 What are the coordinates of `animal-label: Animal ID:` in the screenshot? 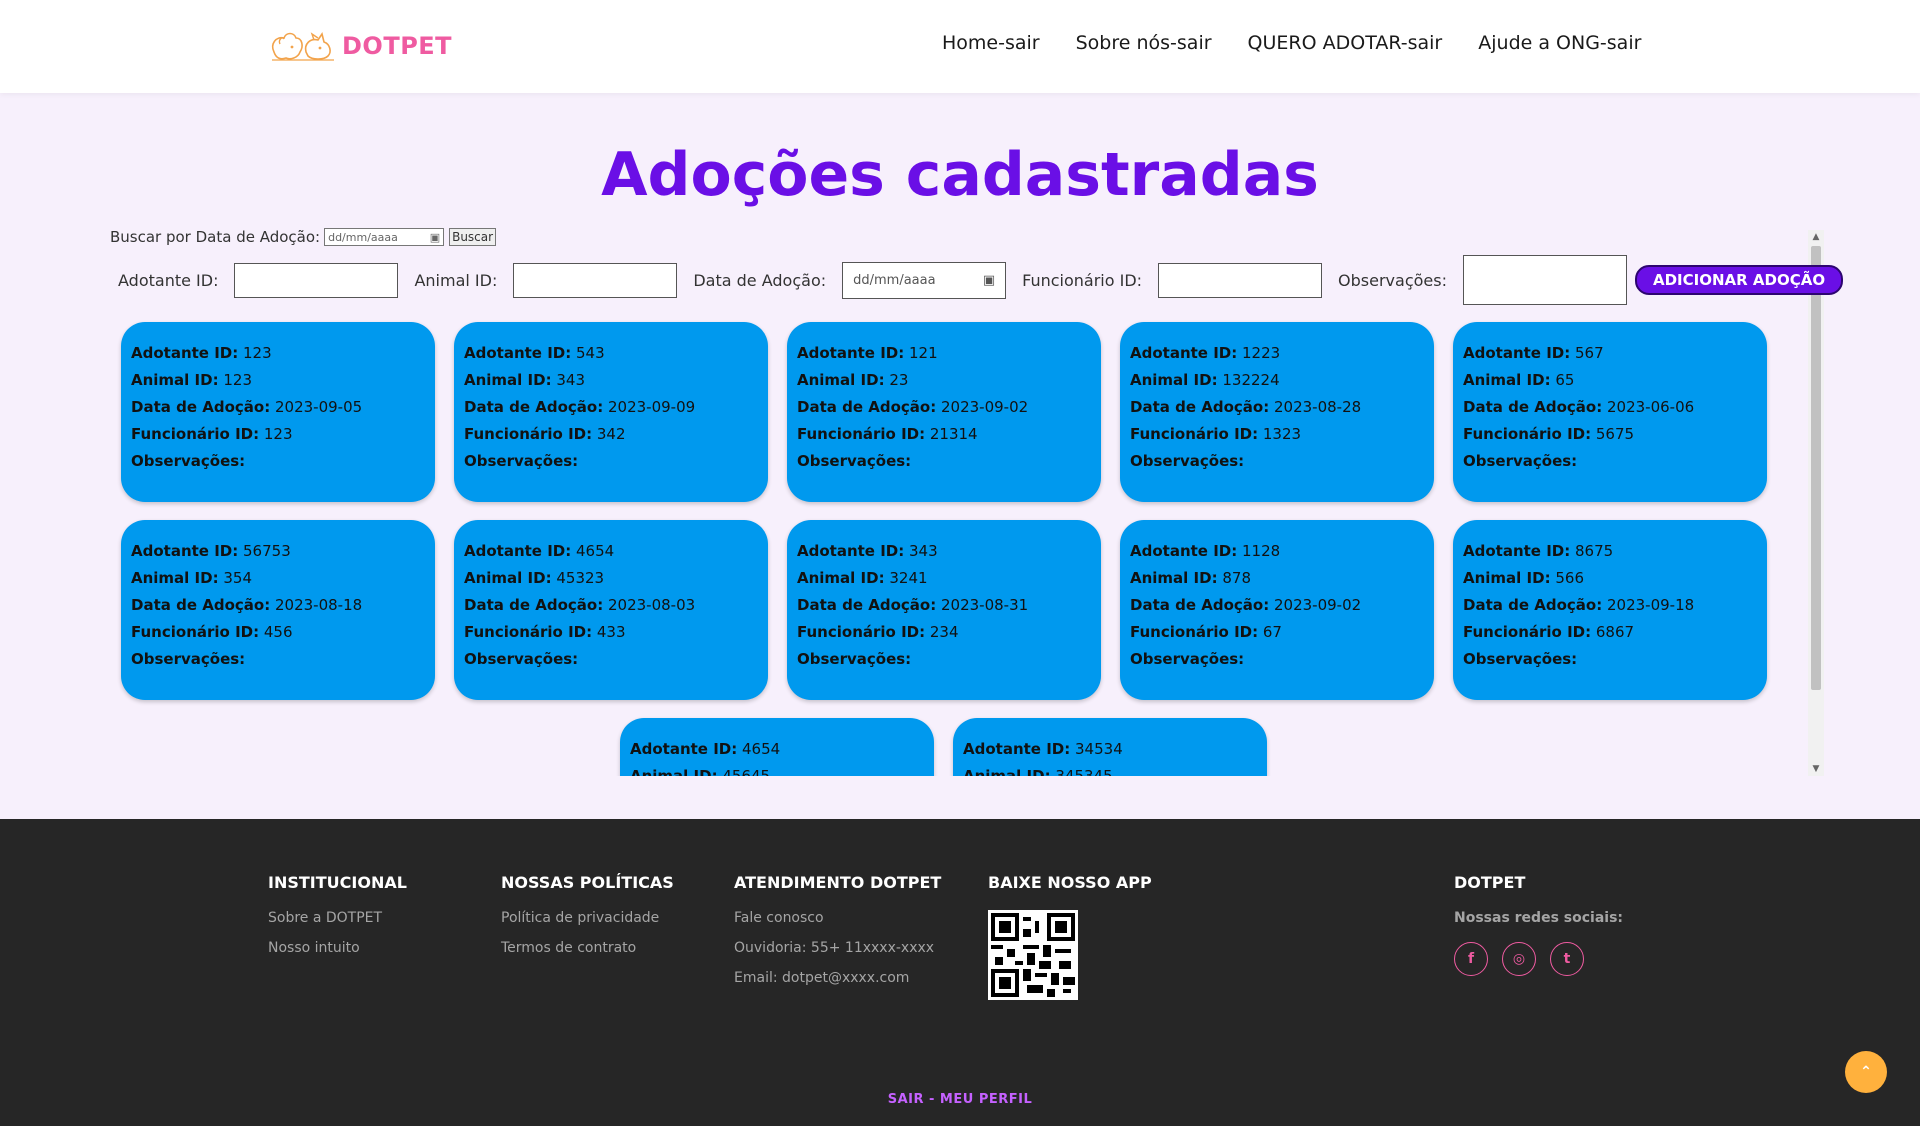 It's located at (456, 280).